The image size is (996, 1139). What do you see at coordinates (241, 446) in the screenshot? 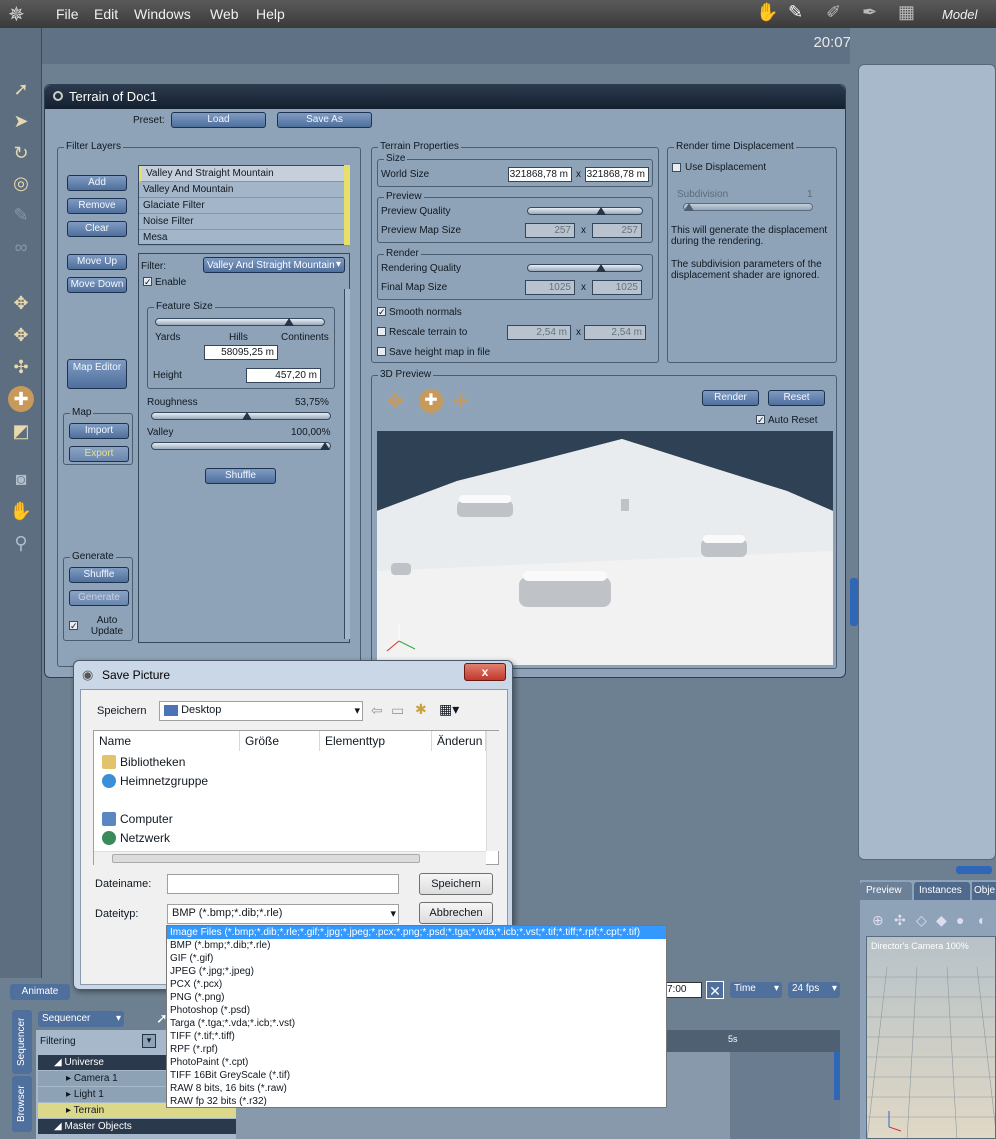
I see `valley-slider` at bounding box center [241, 446].